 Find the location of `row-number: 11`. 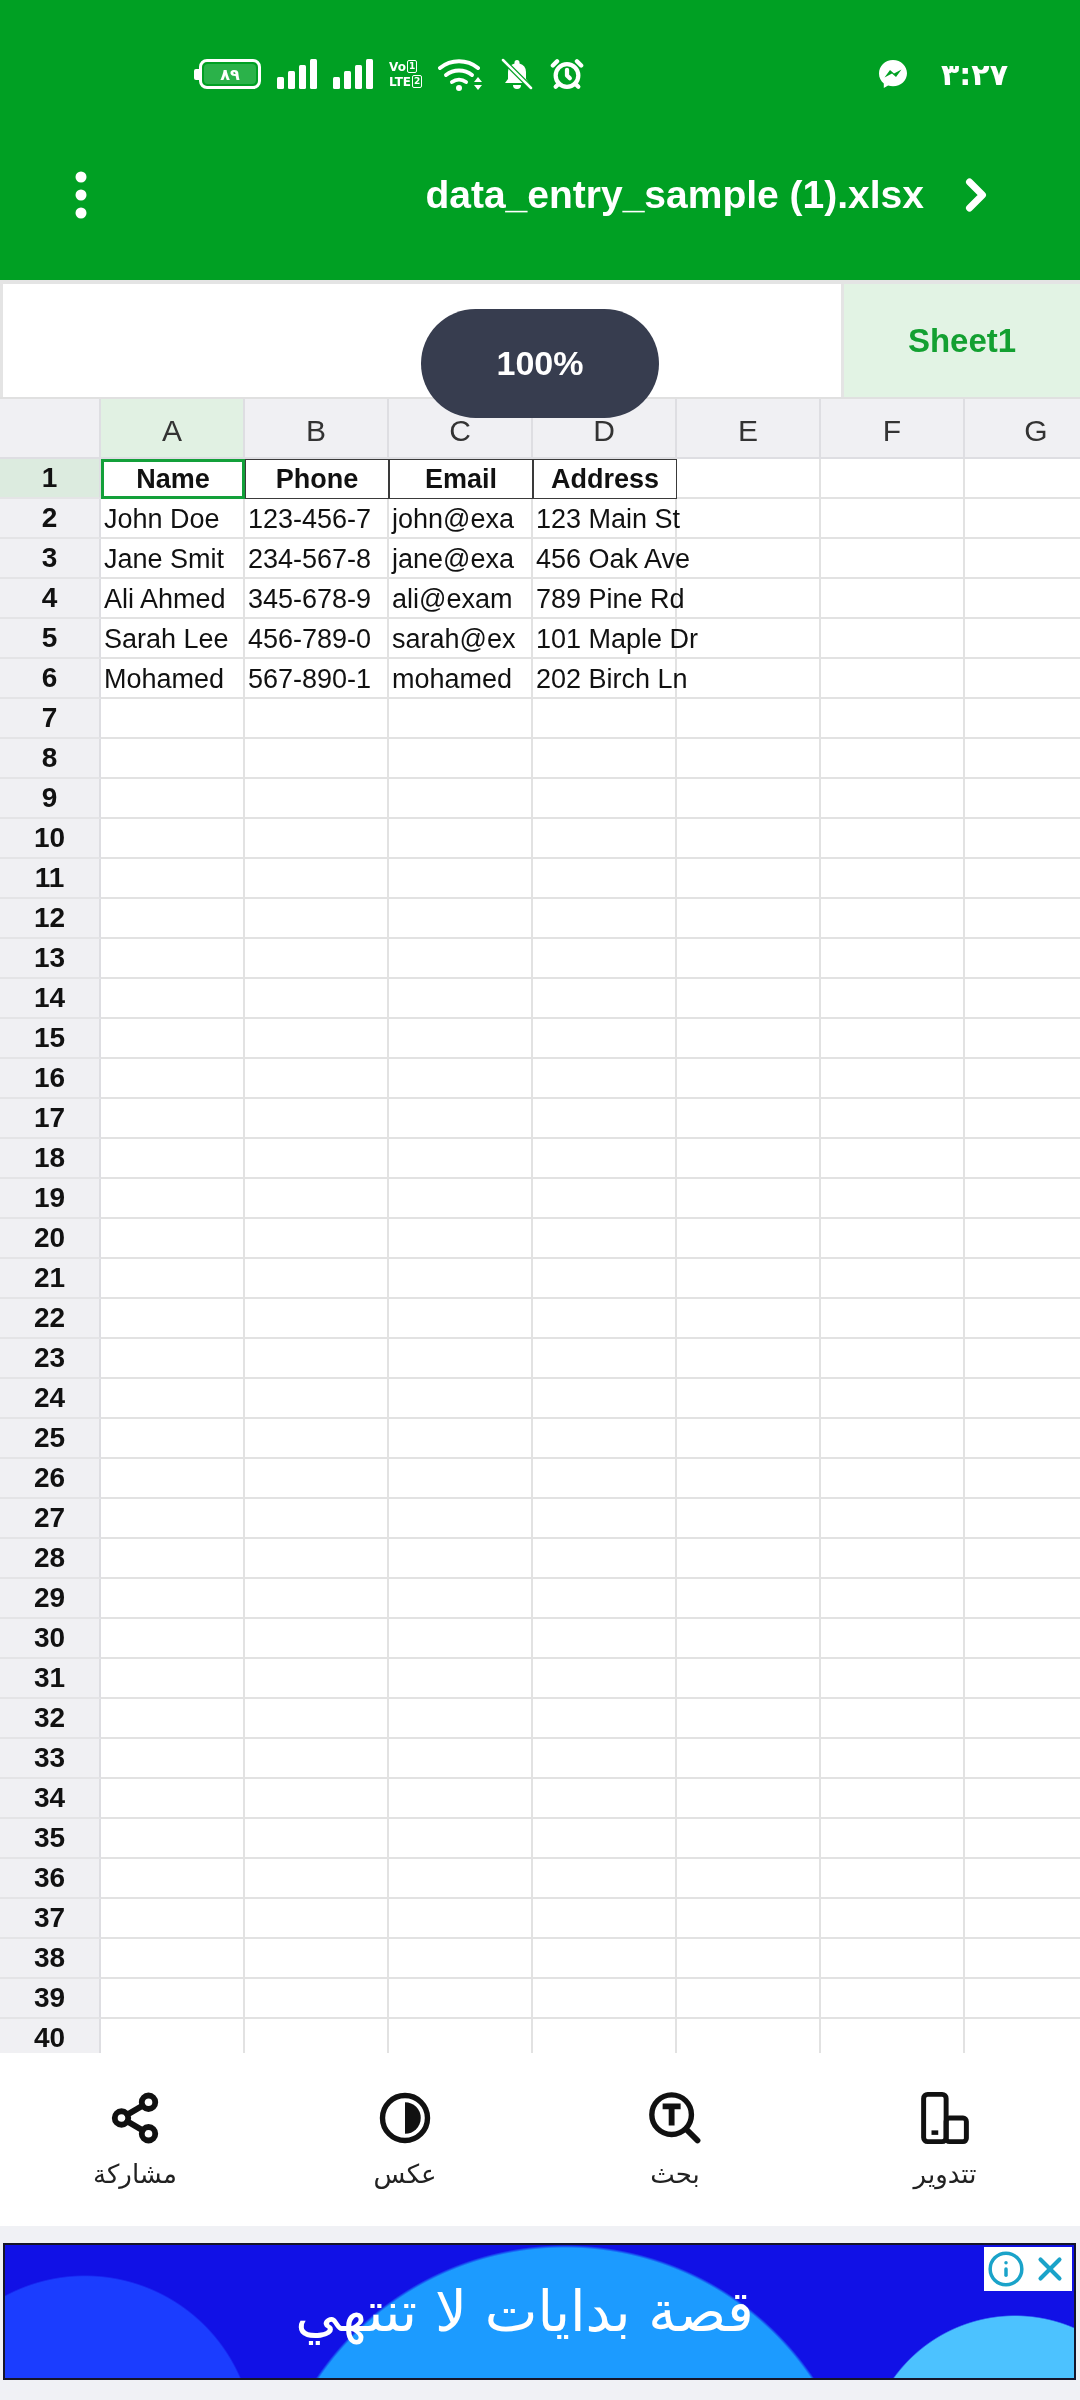

row-number: 11 is located at coordinates (50, 879).